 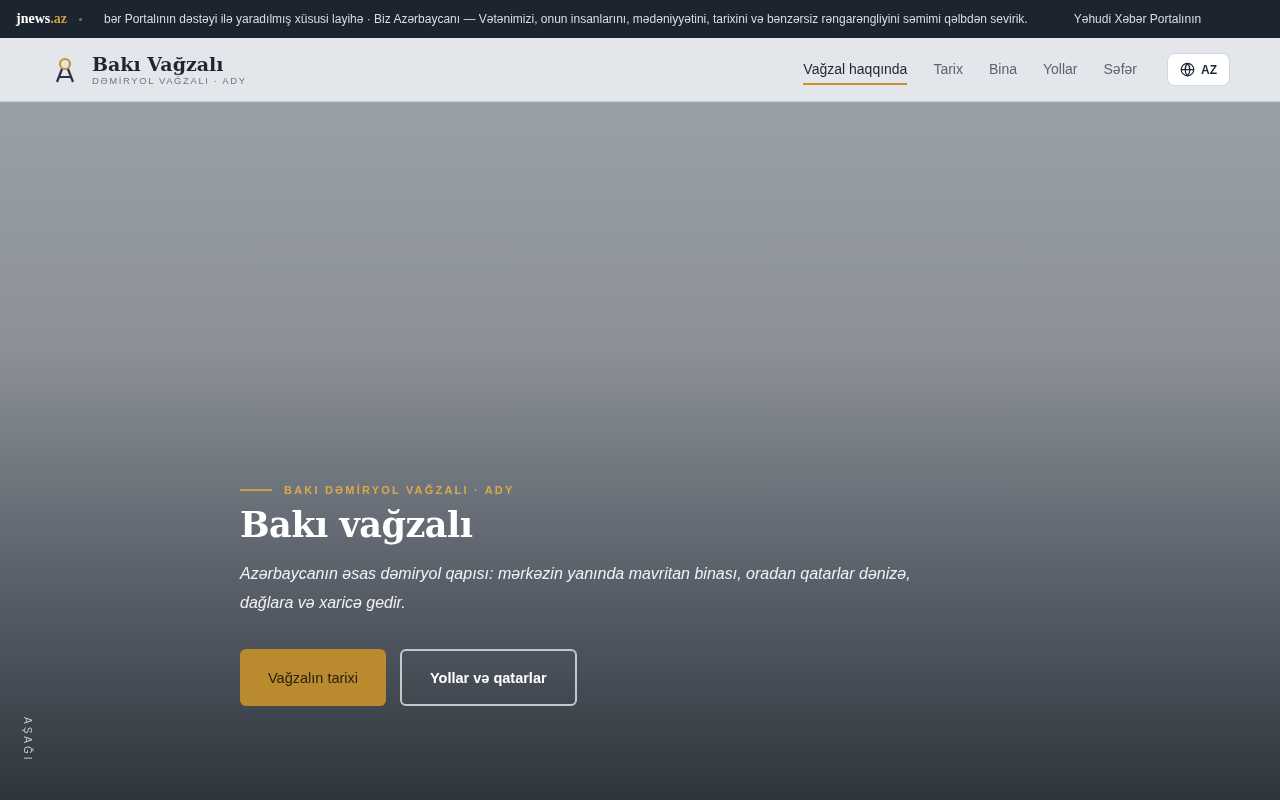 I want to click on hero-eyebrow: BAKI DƏMİRYOL VAĞZALI · ADY, so click(x=399, y=490).